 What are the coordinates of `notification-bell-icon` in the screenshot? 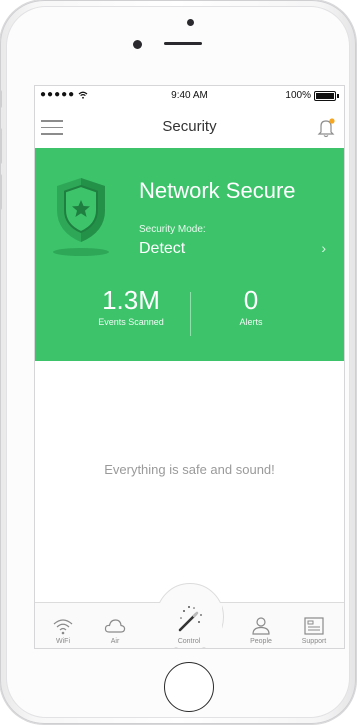 It's located at (326, 128).